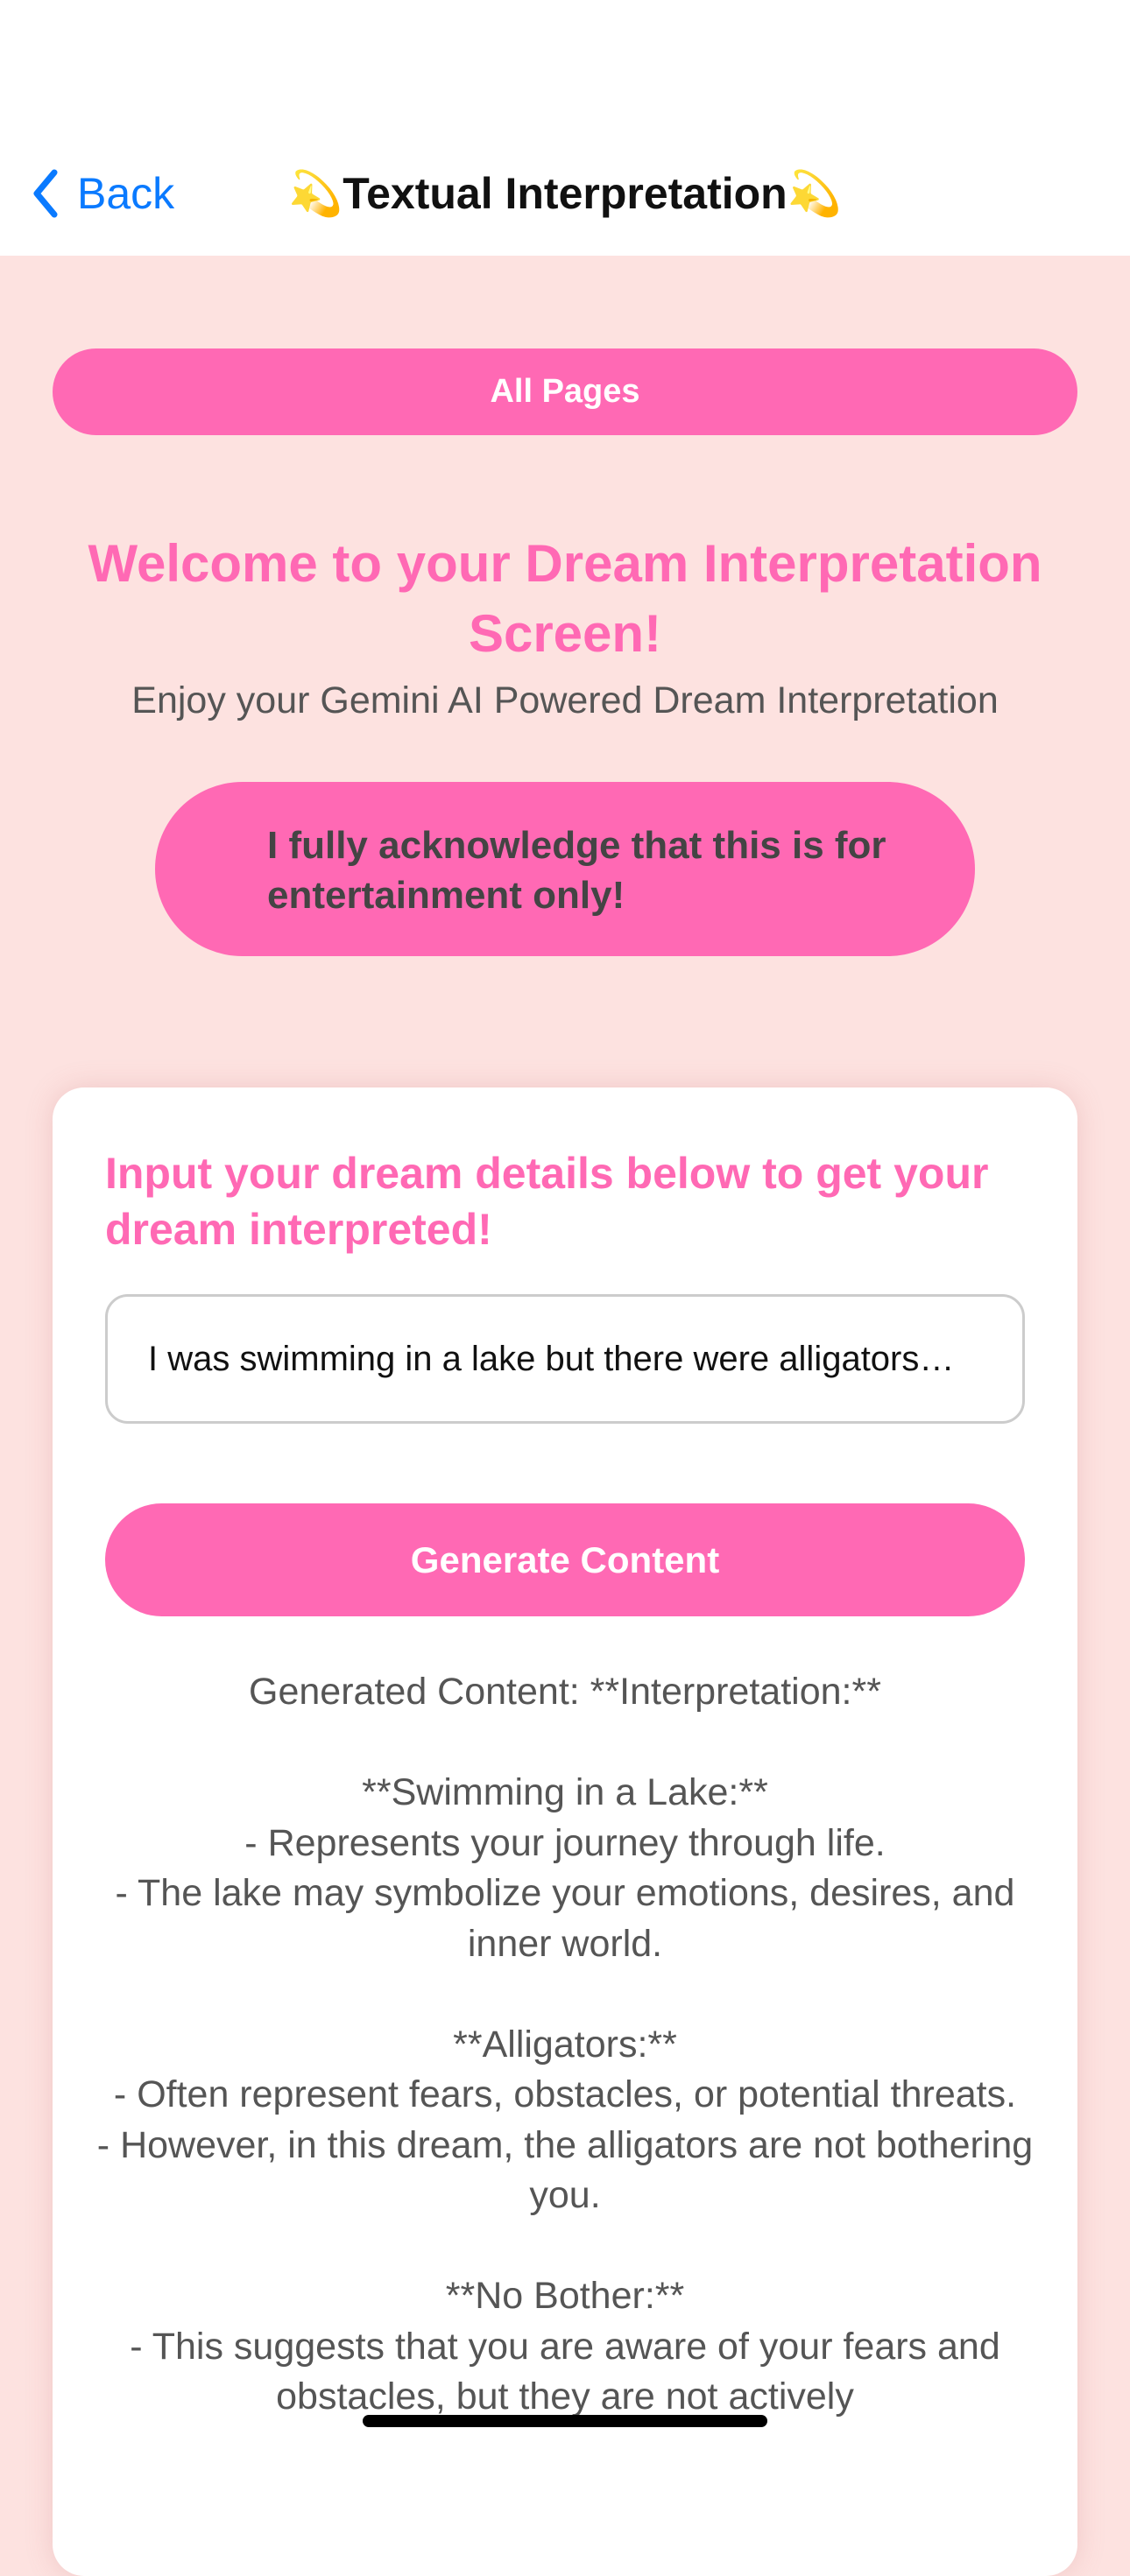  What do you see at coordinates (565, 2421) in the screenshot?
I see `home-indicator` at bounding box center [565, 2421].